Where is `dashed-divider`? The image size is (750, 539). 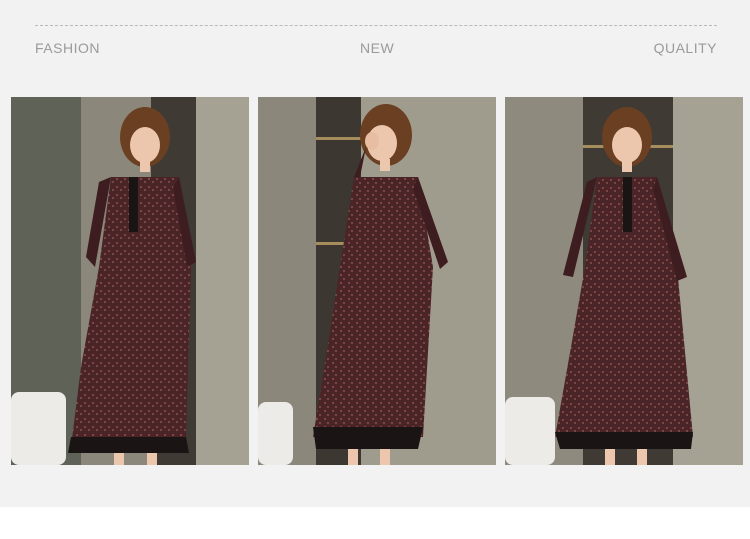
dashed-divider is located at coordinates (376, 25).